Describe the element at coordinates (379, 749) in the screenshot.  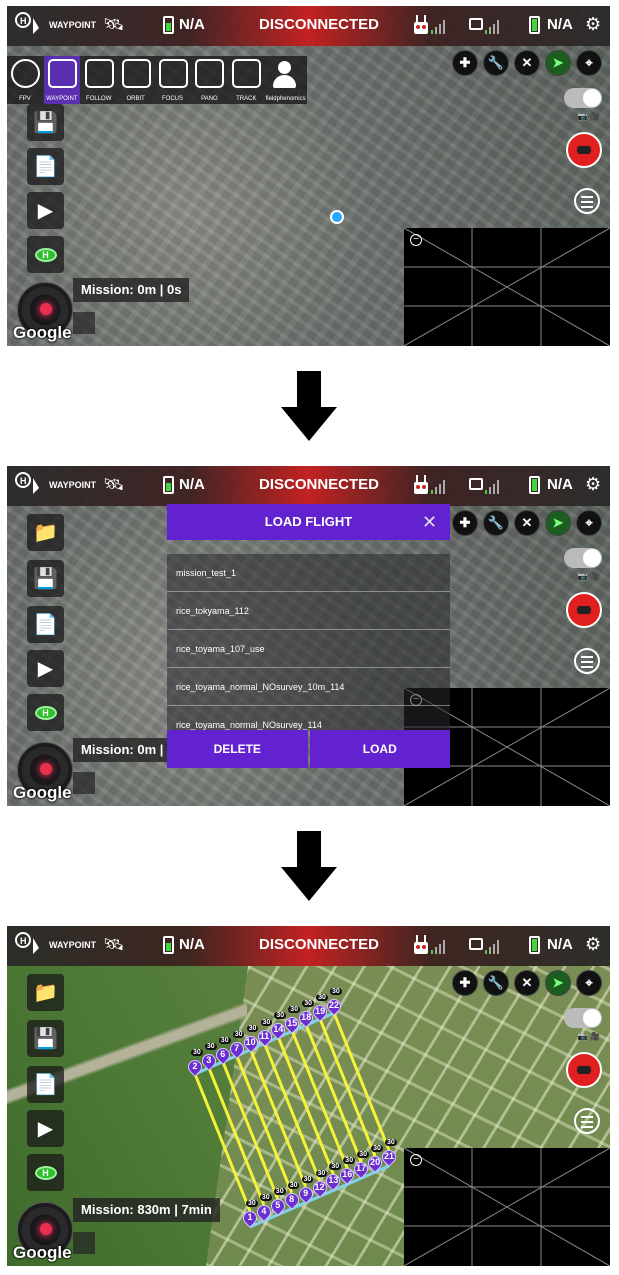
I see `load-button: LOAD` at that location.